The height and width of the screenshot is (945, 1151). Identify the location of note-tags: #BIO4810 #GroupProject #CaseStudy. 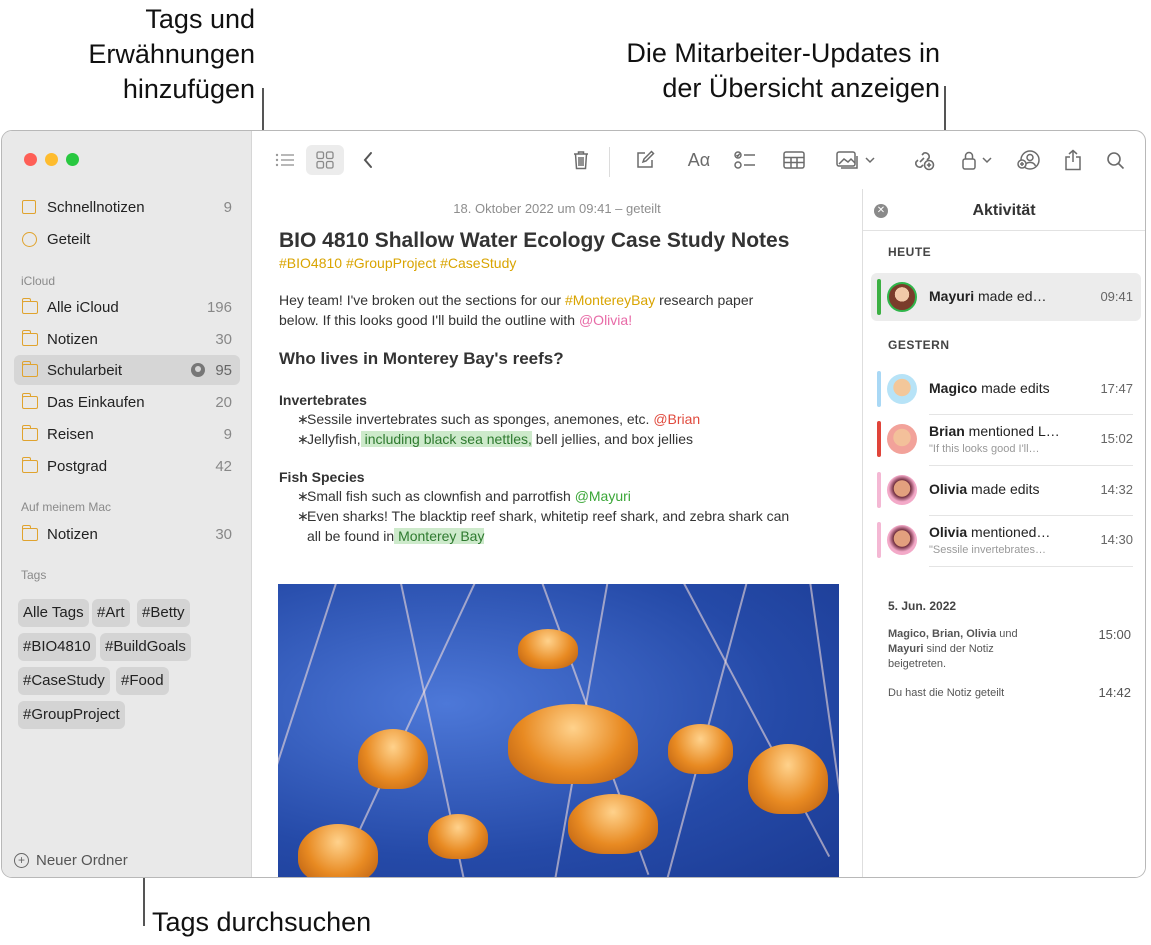
(397, 263).